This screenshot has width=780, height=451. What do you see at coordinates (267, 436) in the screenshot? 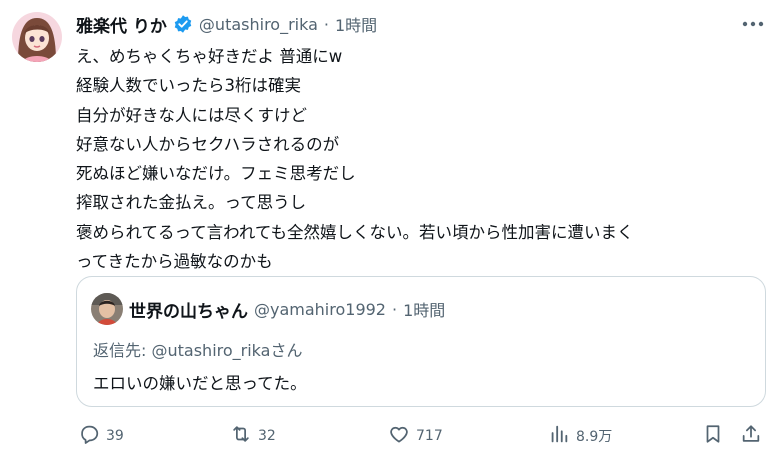
I see `retweet-count: 32` at bounding box center [267, 436].